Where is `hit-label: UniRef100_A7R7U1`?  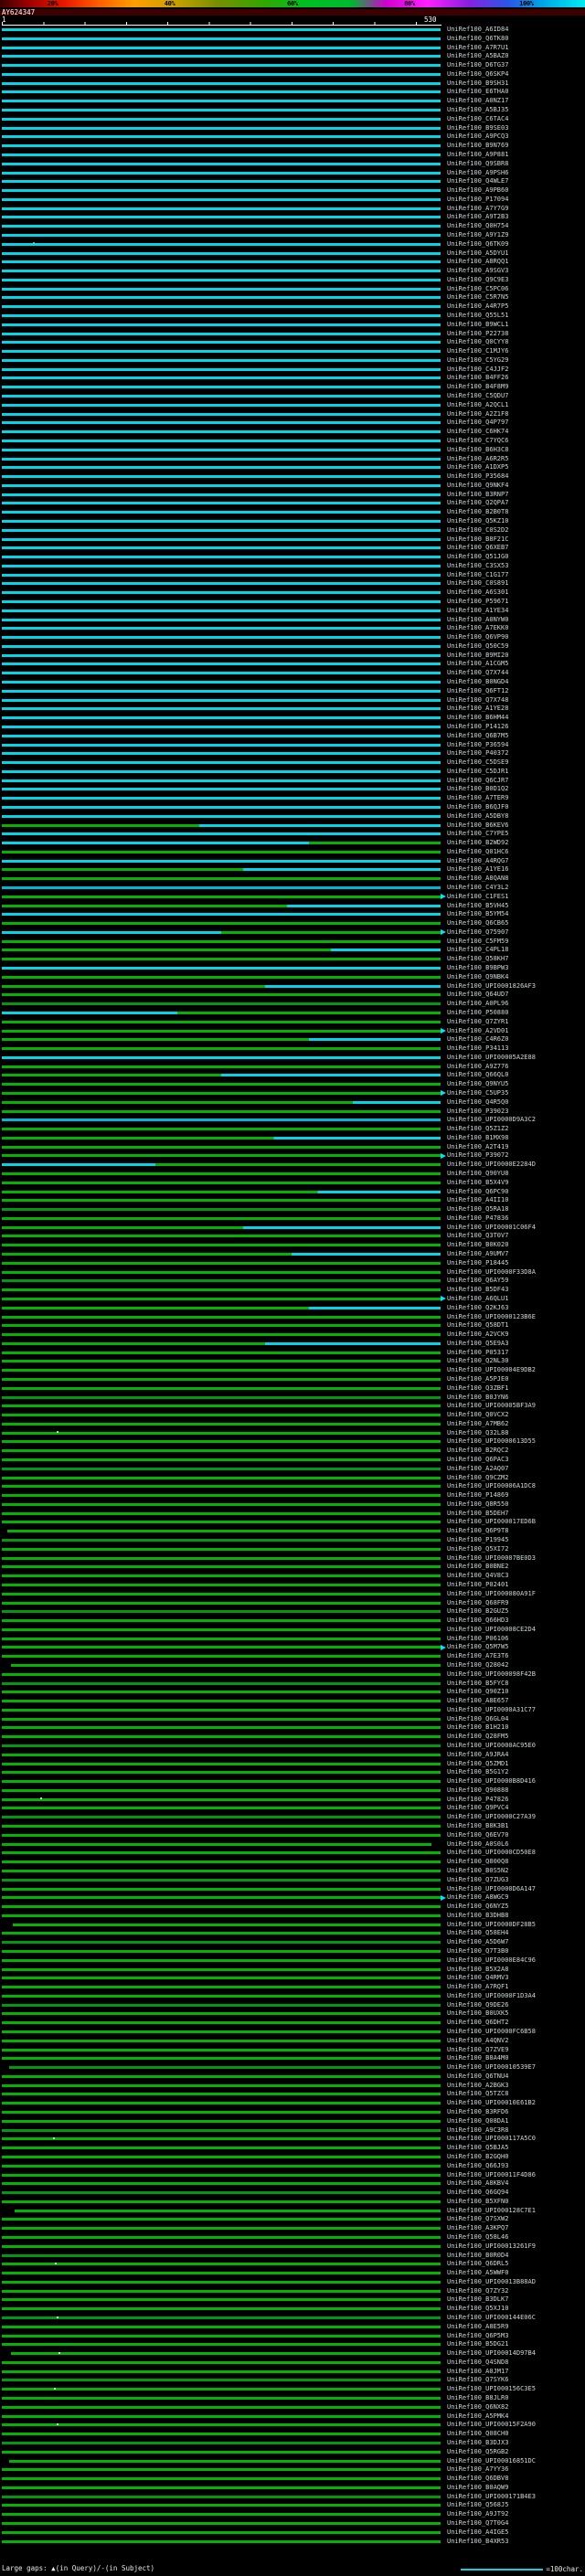 hit-label: UniRef100_A7R7U1 is located at coordinates (515, 48).